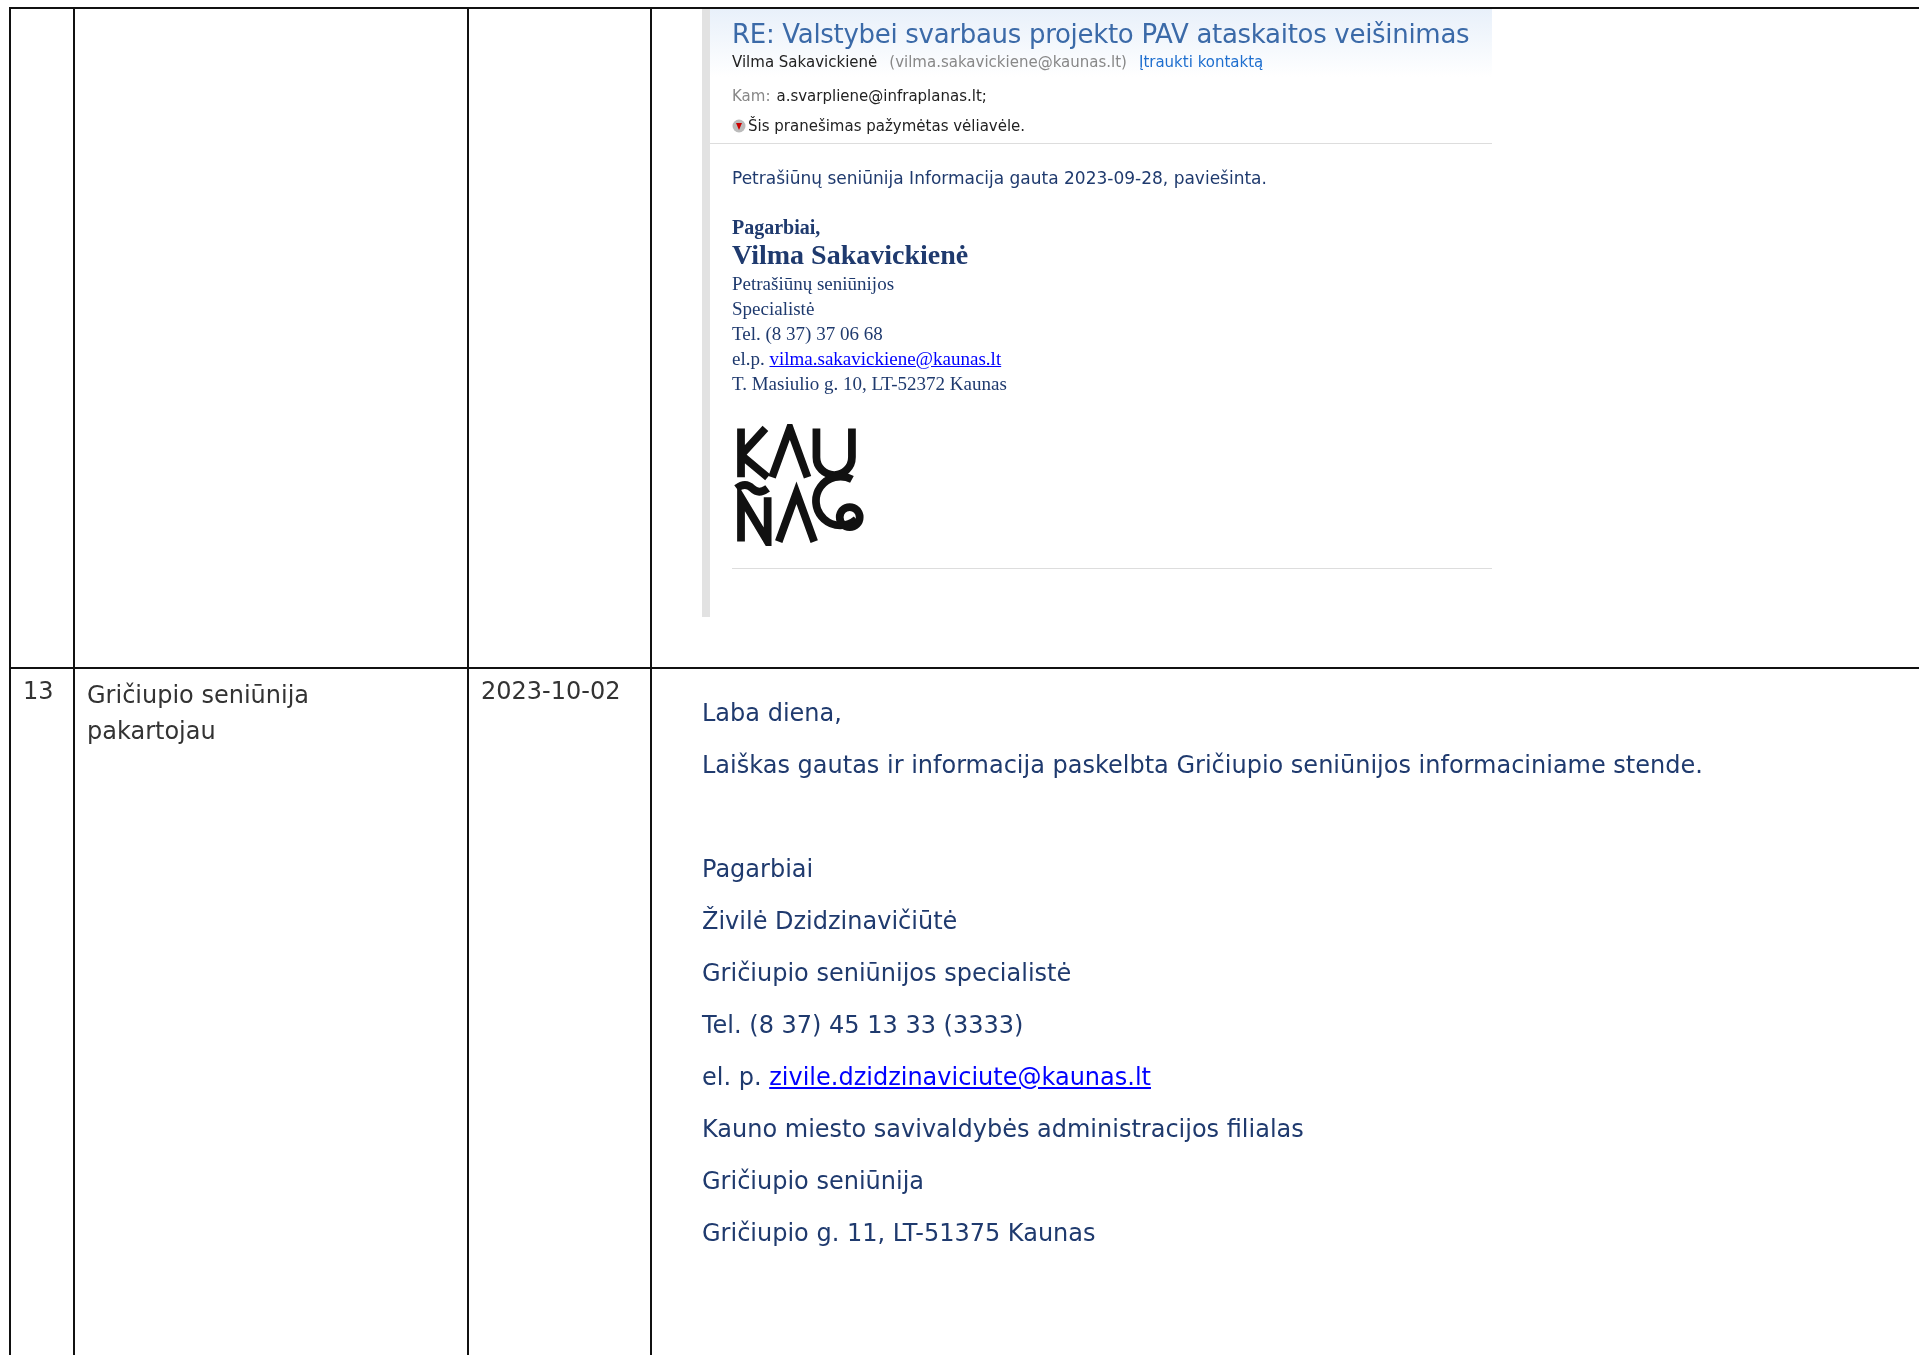 The height and width of the screenshot is (1355, 1919). I want to click on reply-line: Živilė Dzidzinavičiūtė, so click(830, 921).